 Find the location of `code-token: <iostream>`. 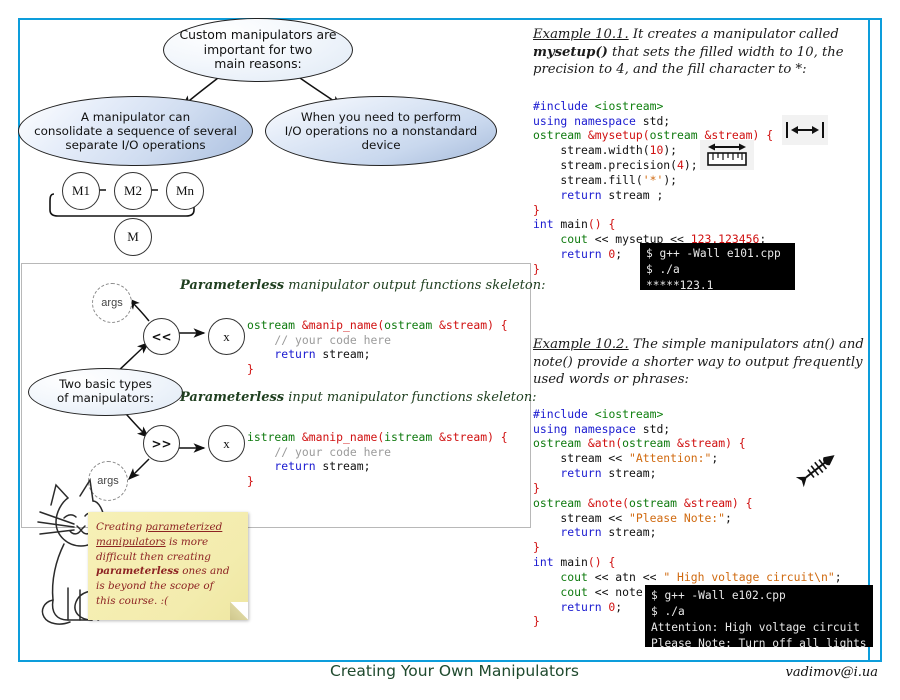

code-token: <iostream> is located at coordinates (625, 413).